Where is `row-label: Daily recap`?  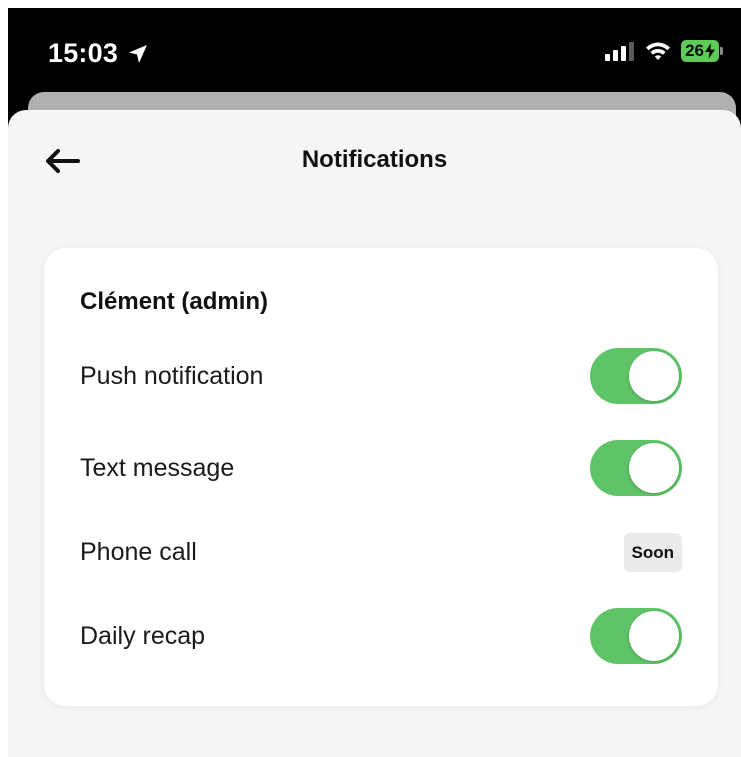 row-label: Daily recap is located at coordinates (143, 635).